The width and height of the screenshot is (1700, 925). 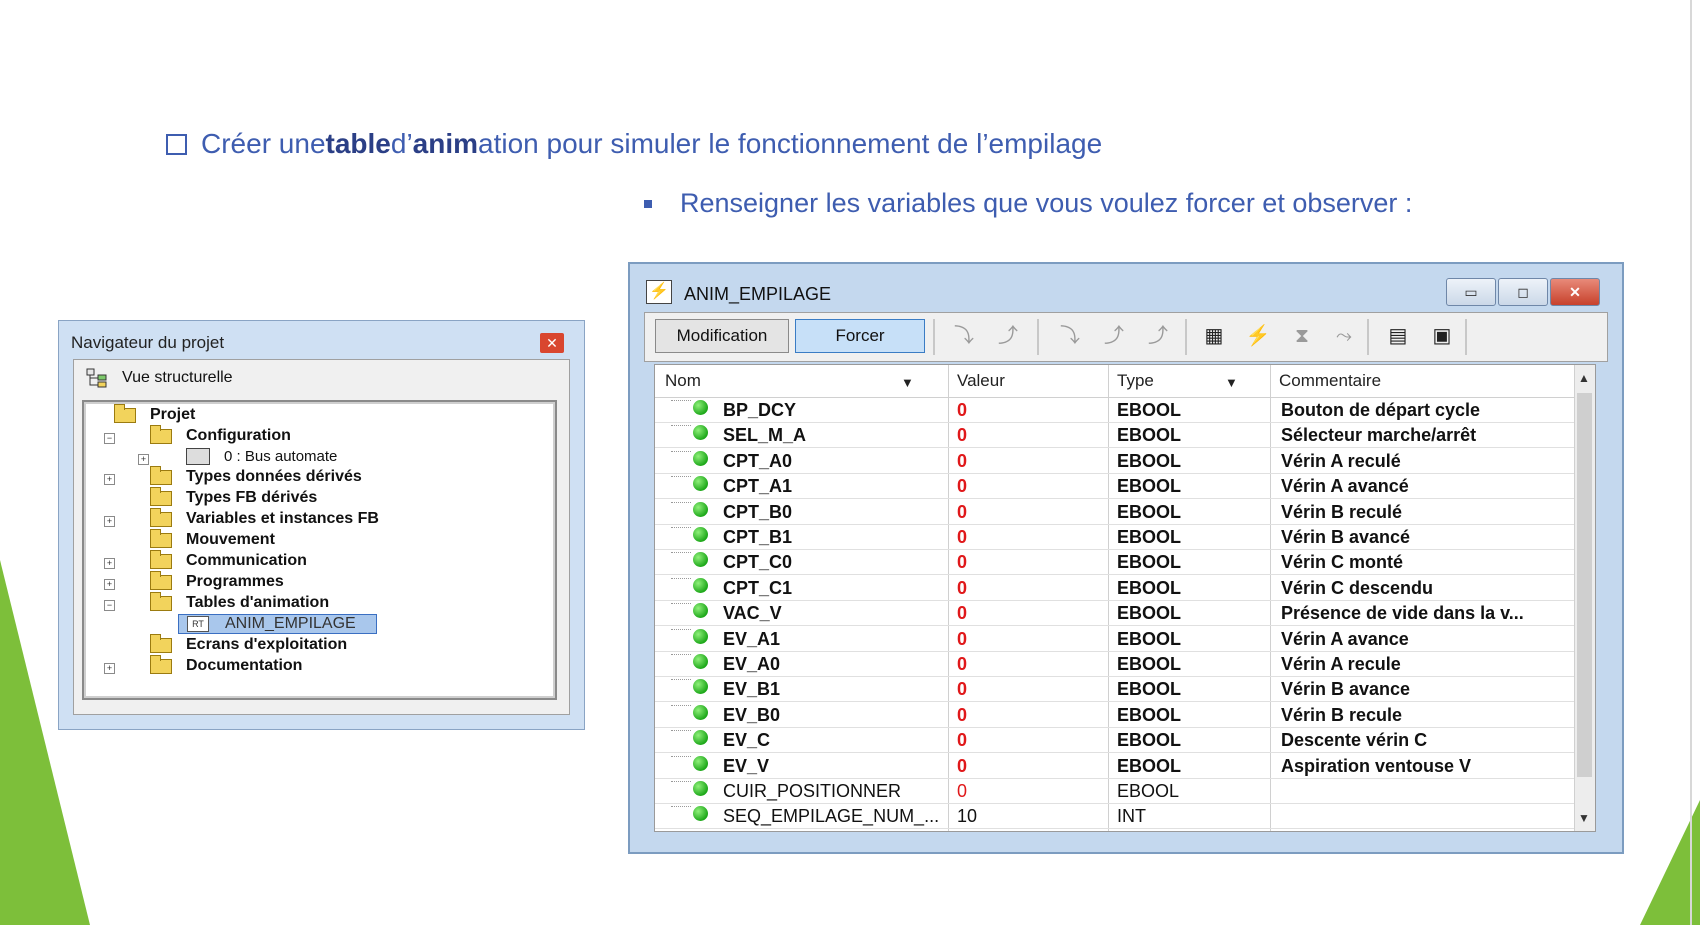 What do you see at coordinates (967, 816) in the screenshot?
I see `cell-valeur: 10` at bounding box center [967, 816].